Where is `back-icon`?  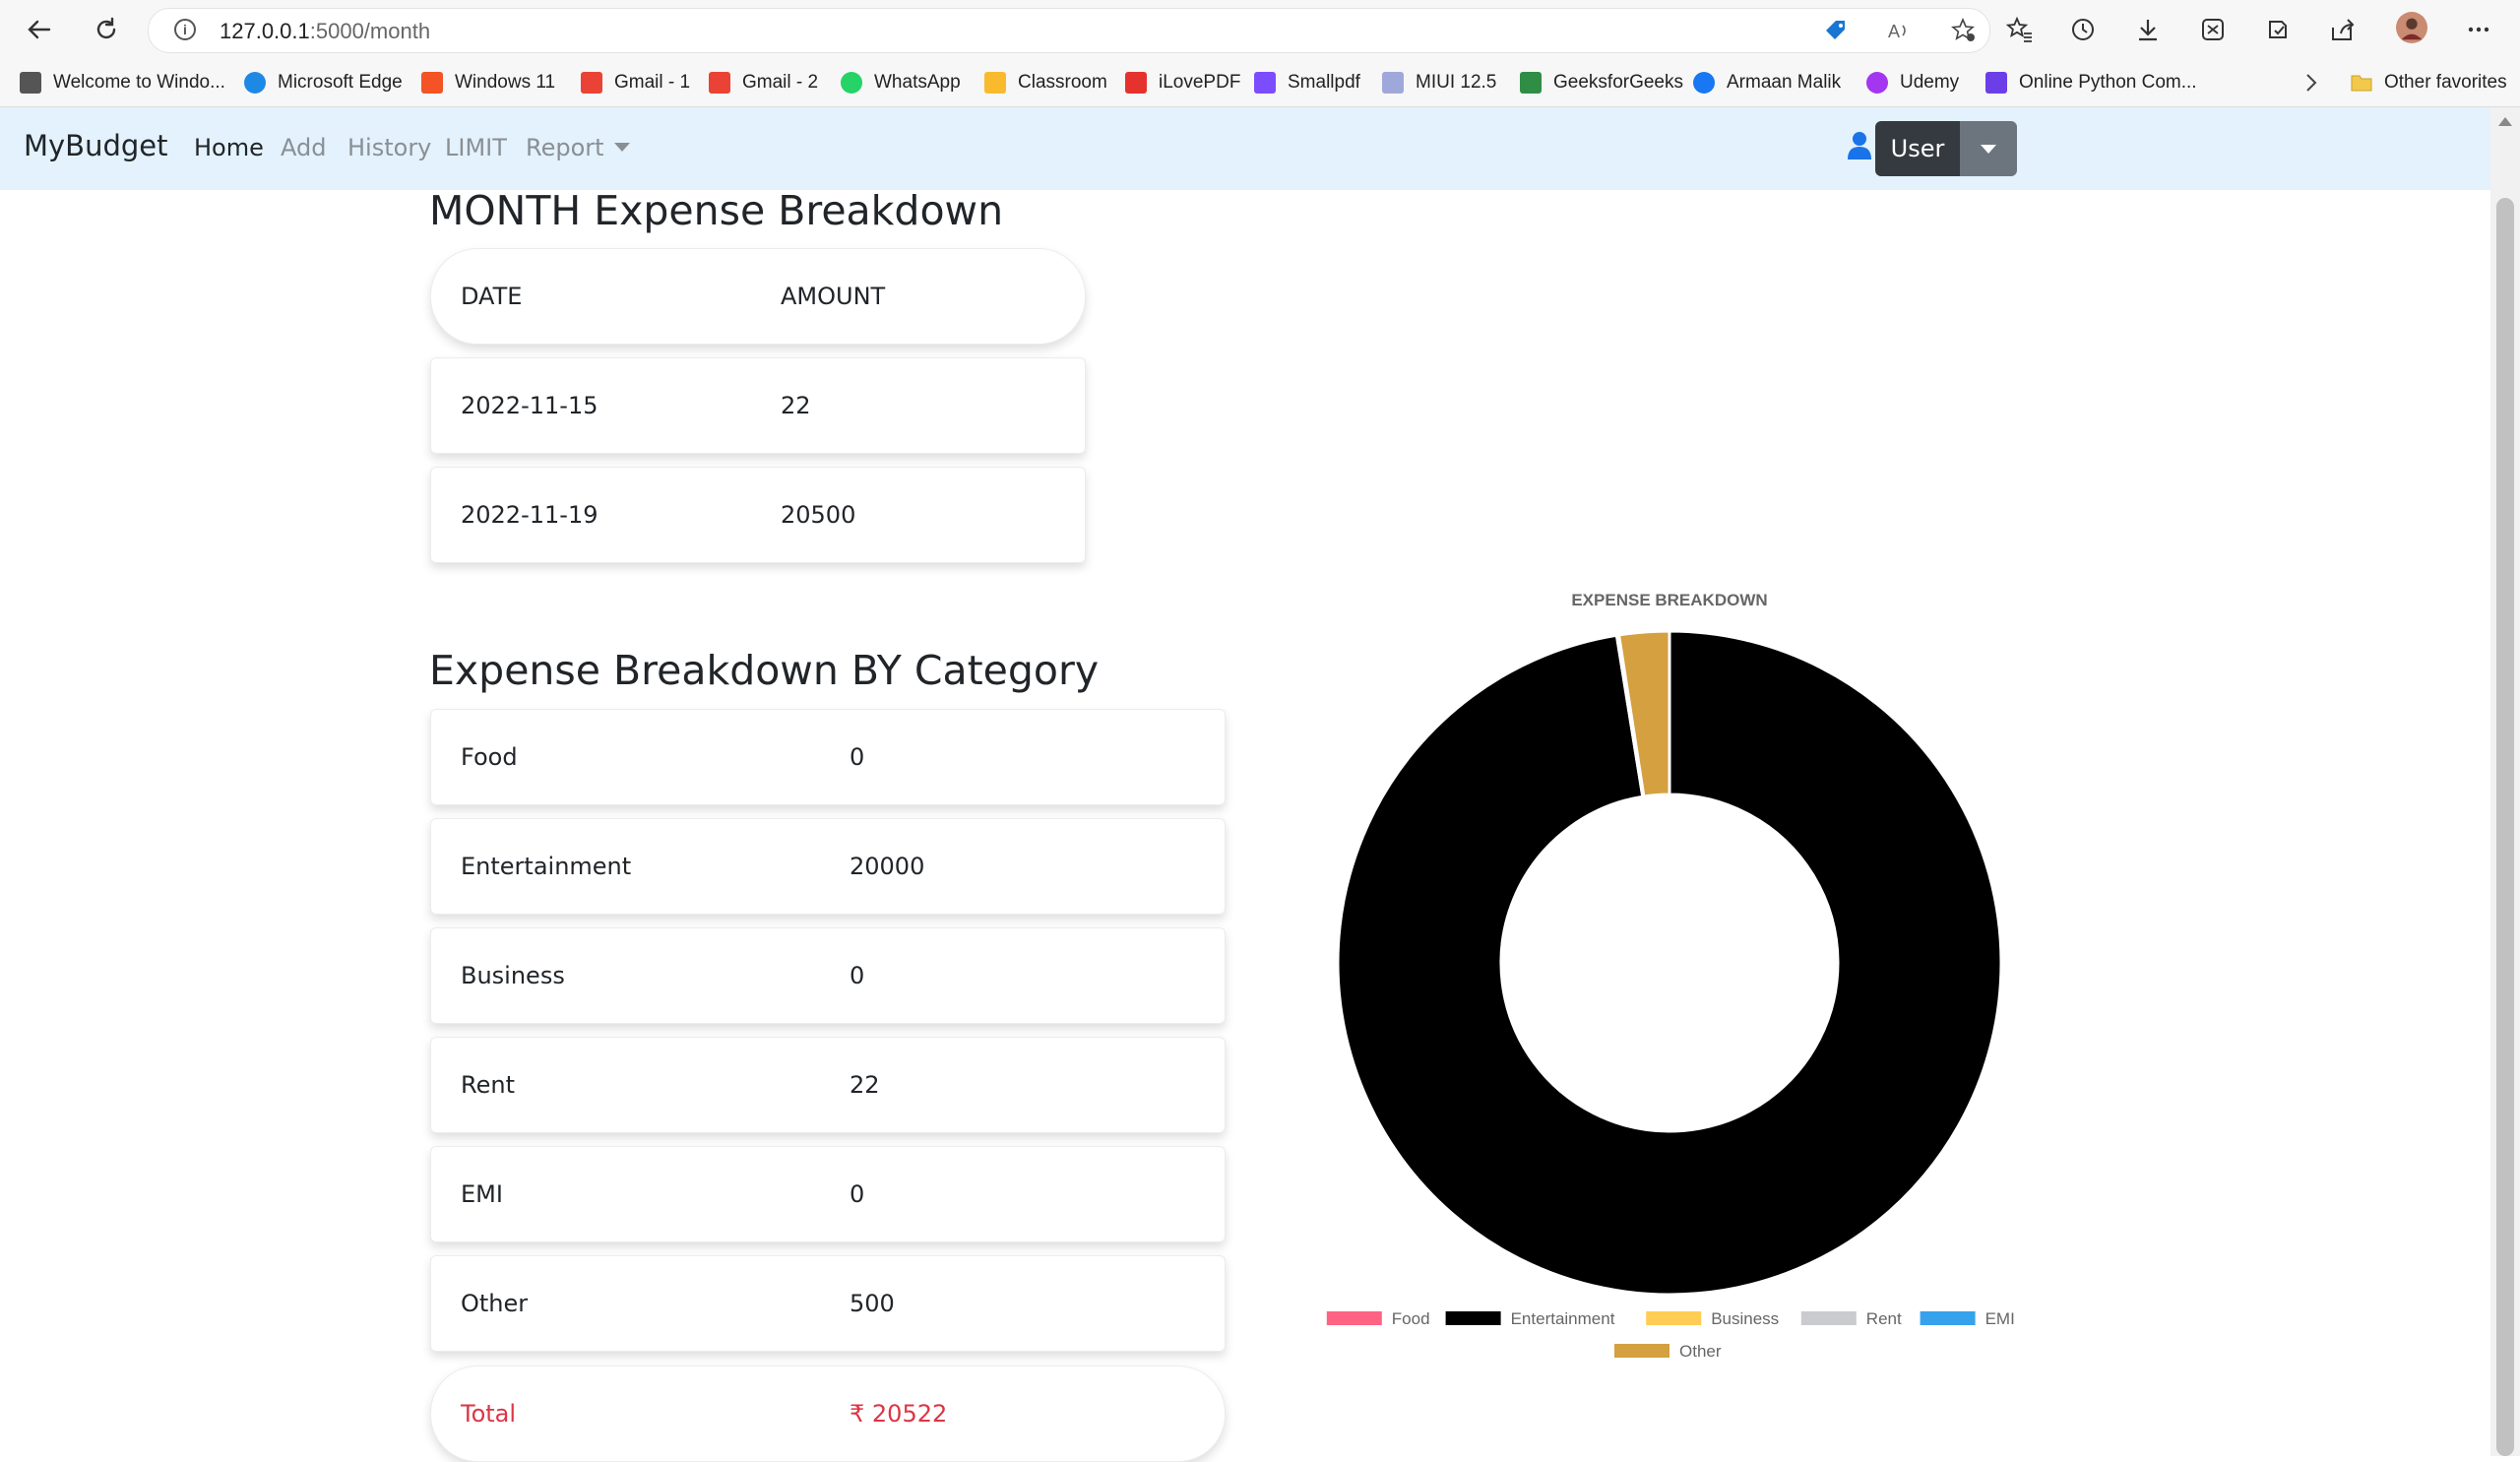
back-icon is located at coordinates (39, 29).